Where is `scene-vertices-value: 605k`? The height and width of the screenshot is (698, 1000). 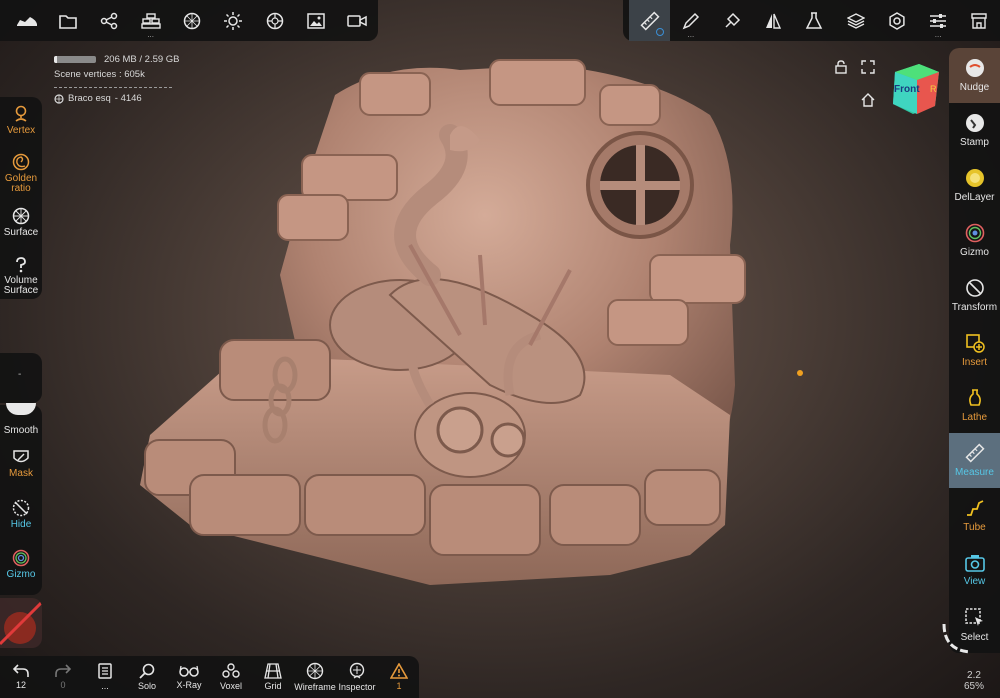
scene-vertices-value: 605k is located at coordinates (134, 74).